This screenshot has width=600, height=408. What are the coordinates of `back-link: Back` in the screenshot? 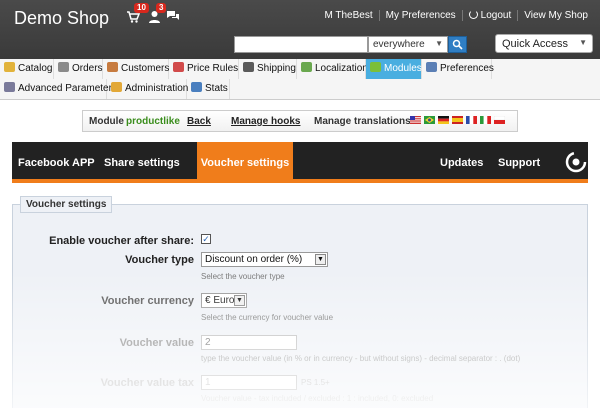 It's located at (199, 121).